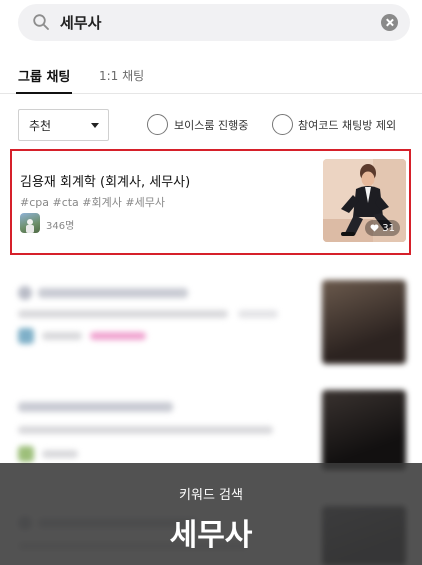 The width and height of the screenshot is (422, 565). What do you see at coordinates (60, 226) in the screenshot?
I see `member-count: 346명` at bounding box center [60, 226].